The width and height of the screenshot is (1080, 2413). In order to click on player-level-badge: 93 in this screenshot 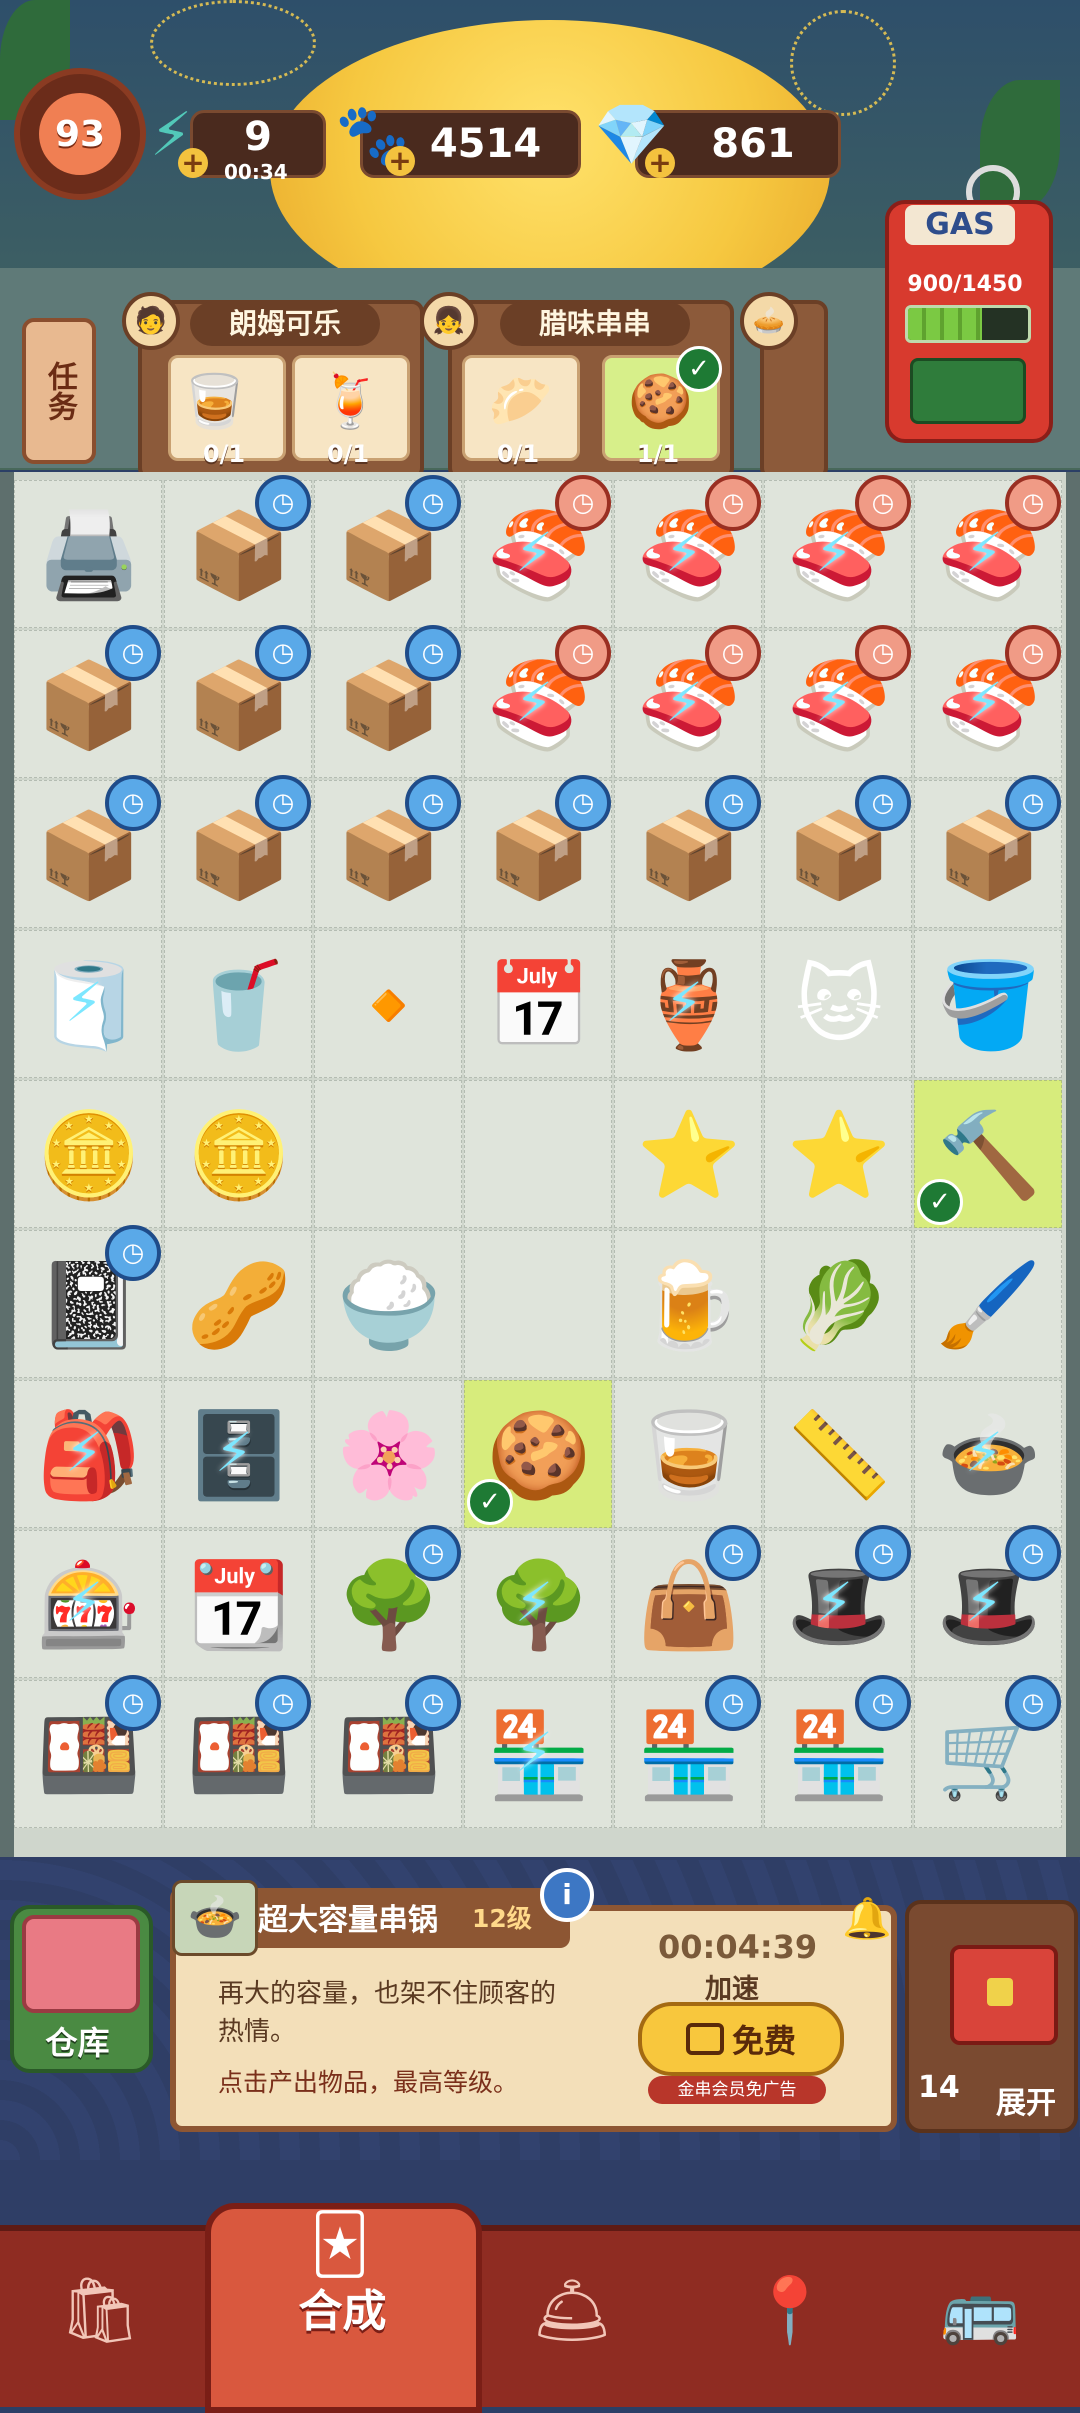, I will do `click(80, 134)`.